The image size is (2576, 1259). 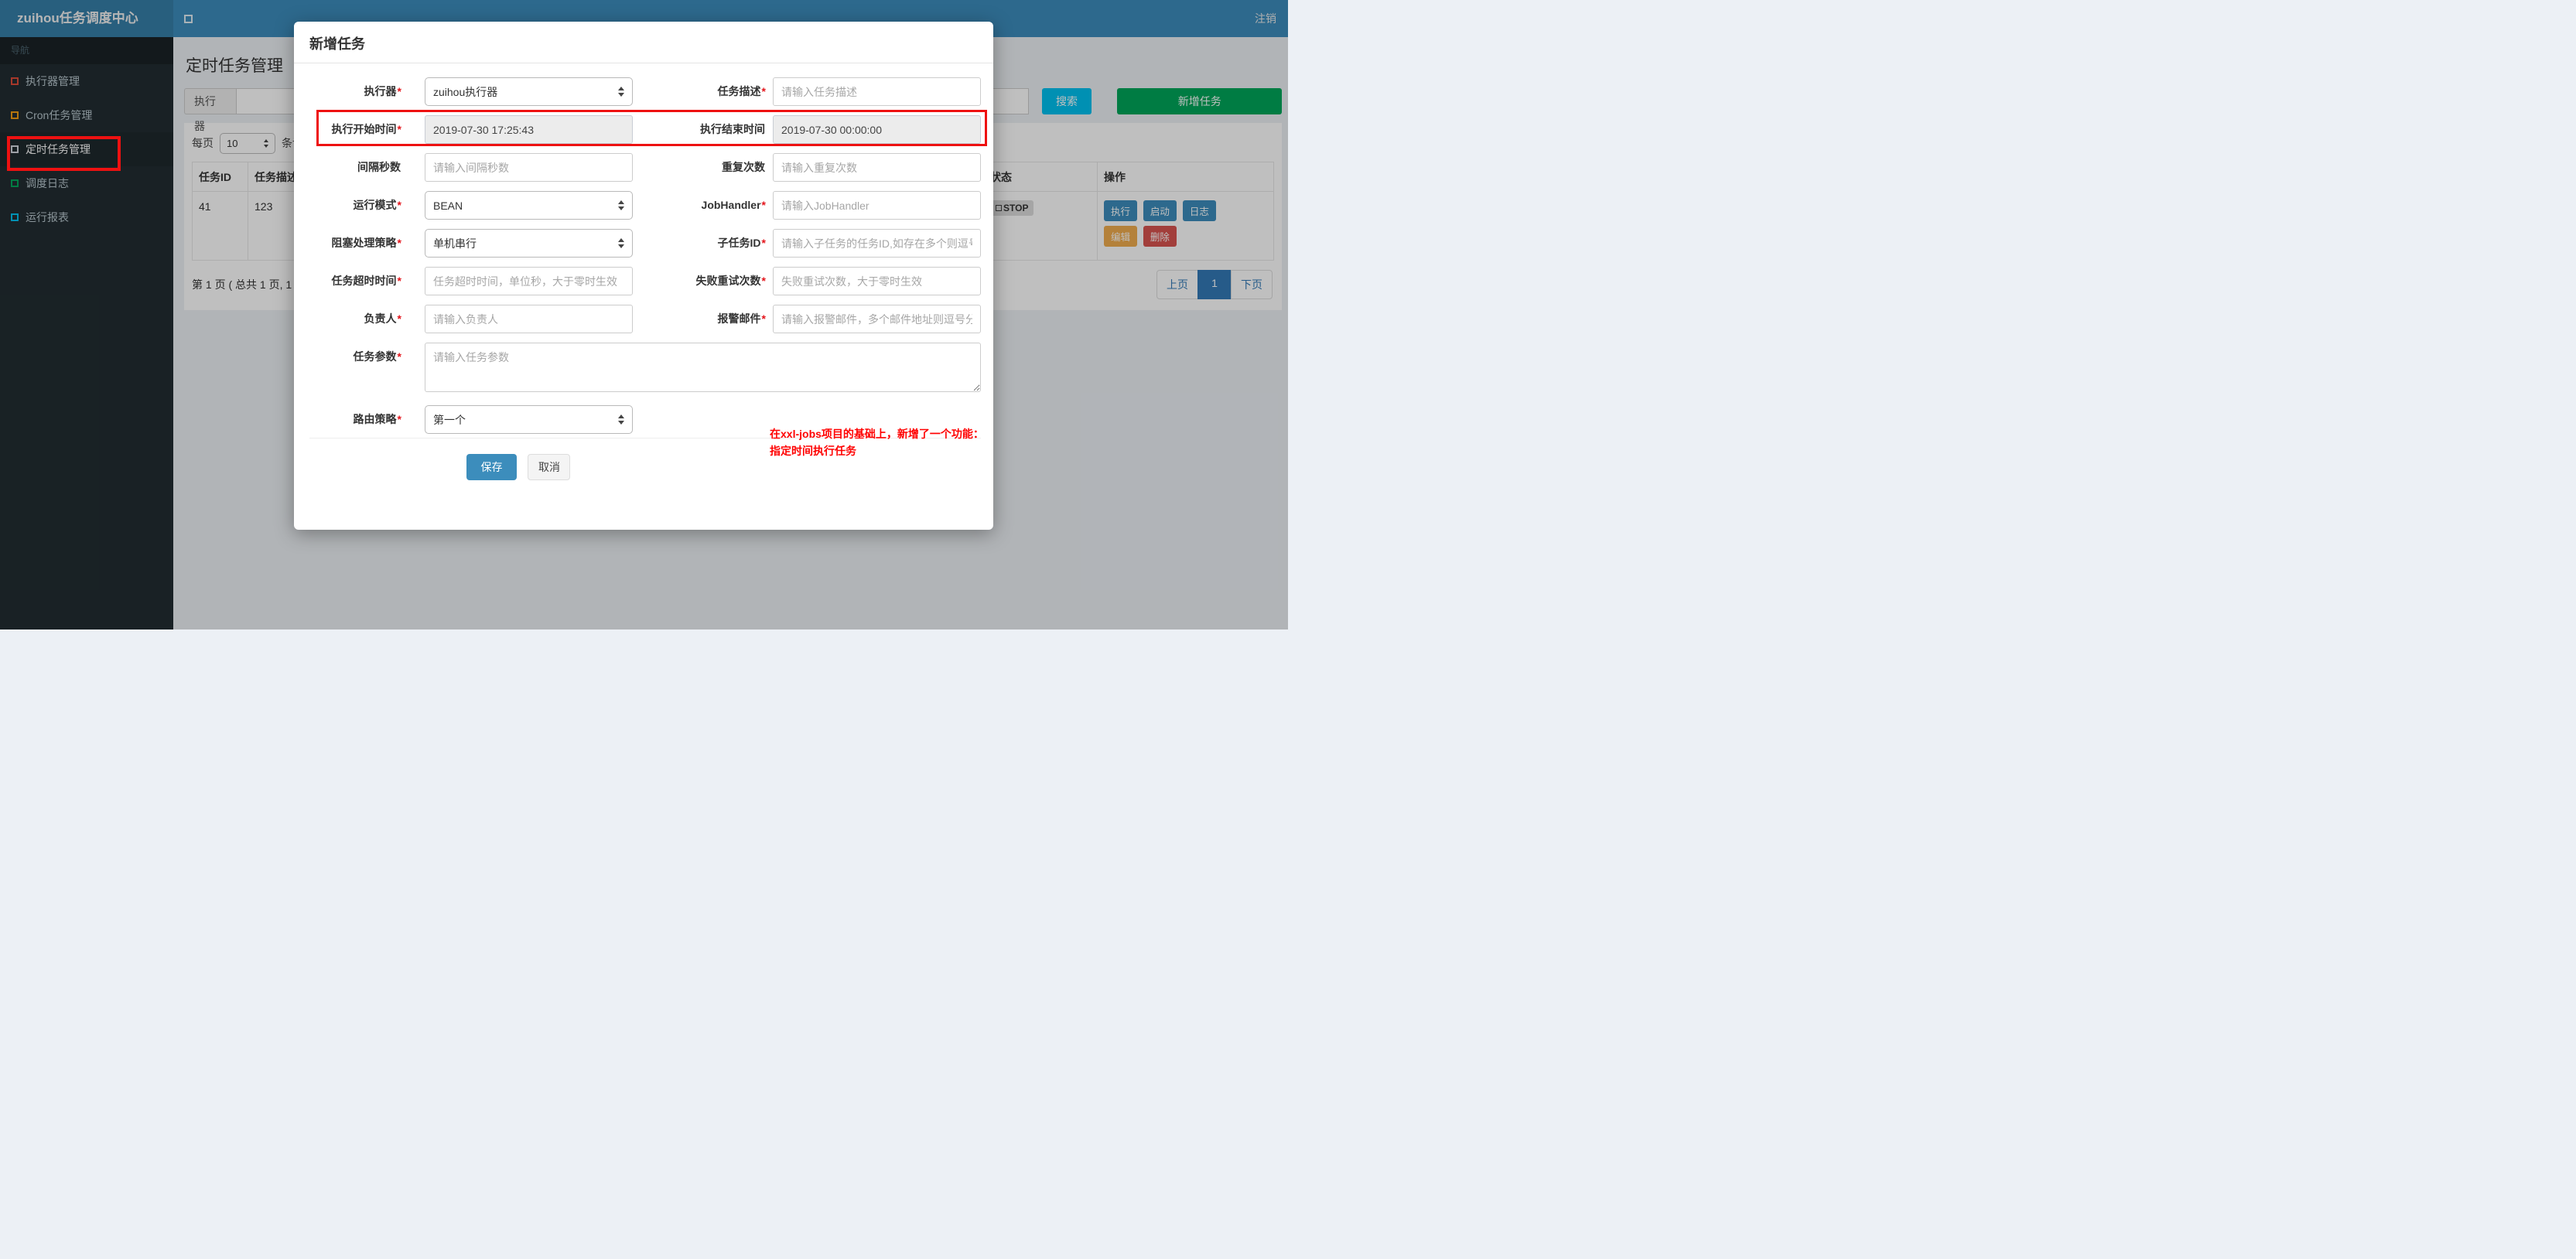 I want to click on block-strategy-select-value: 单机串行, so click(x=455, y=243).